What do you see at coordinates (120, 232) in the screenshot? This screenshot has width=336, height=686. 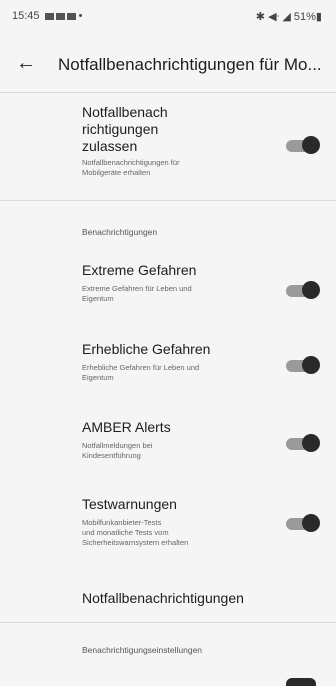 I see `section-header-notifications: Benachrichtigungen` at bounding box center [120, 232].